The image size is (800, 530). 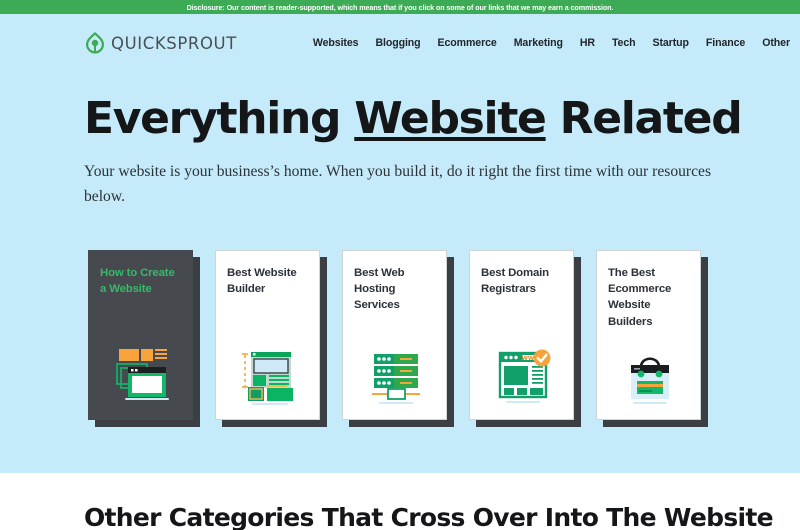 What do you see at coordinates (538, 43) in the screenshot?
I see `nav-item-marketing: Marketing` at bounding box center [538, 43].